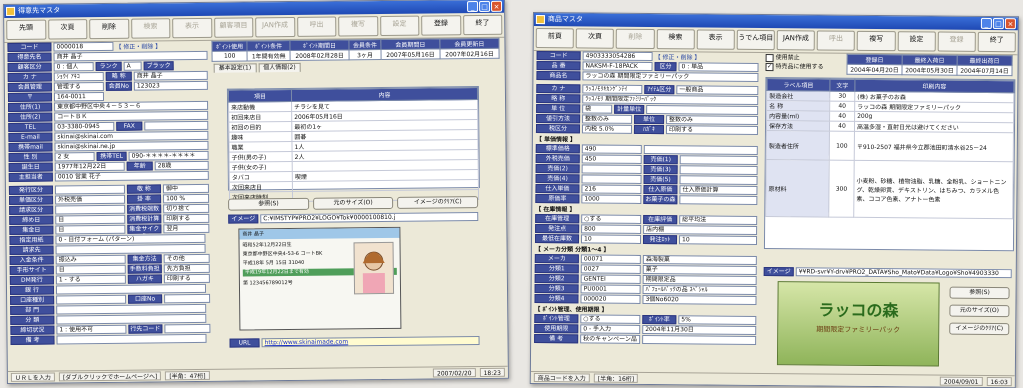 The height and width of the screenshot is (388, 1023). Describe the element at coordinates (611, 229) in the screenshot. I see `stock-value: 800` at that location.